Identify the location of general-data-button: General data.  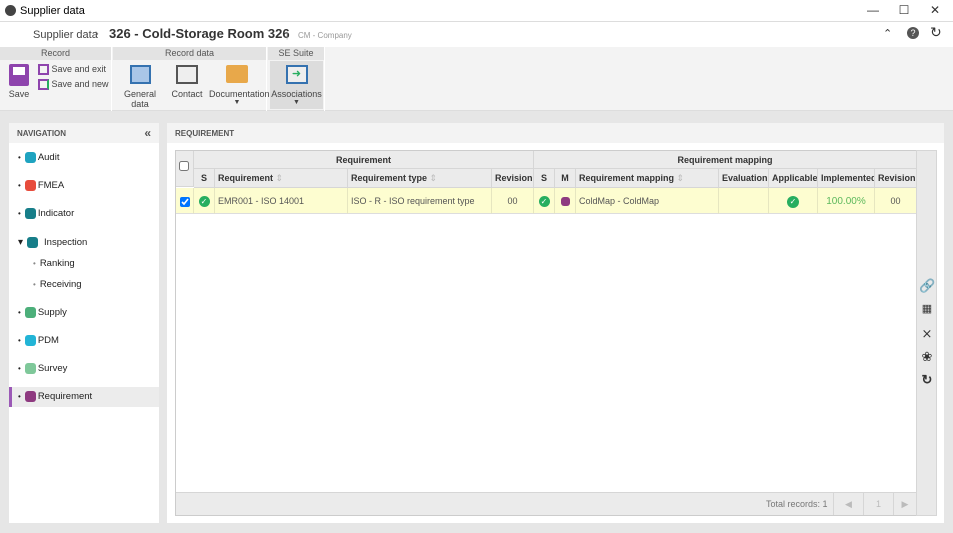
(140, 87).